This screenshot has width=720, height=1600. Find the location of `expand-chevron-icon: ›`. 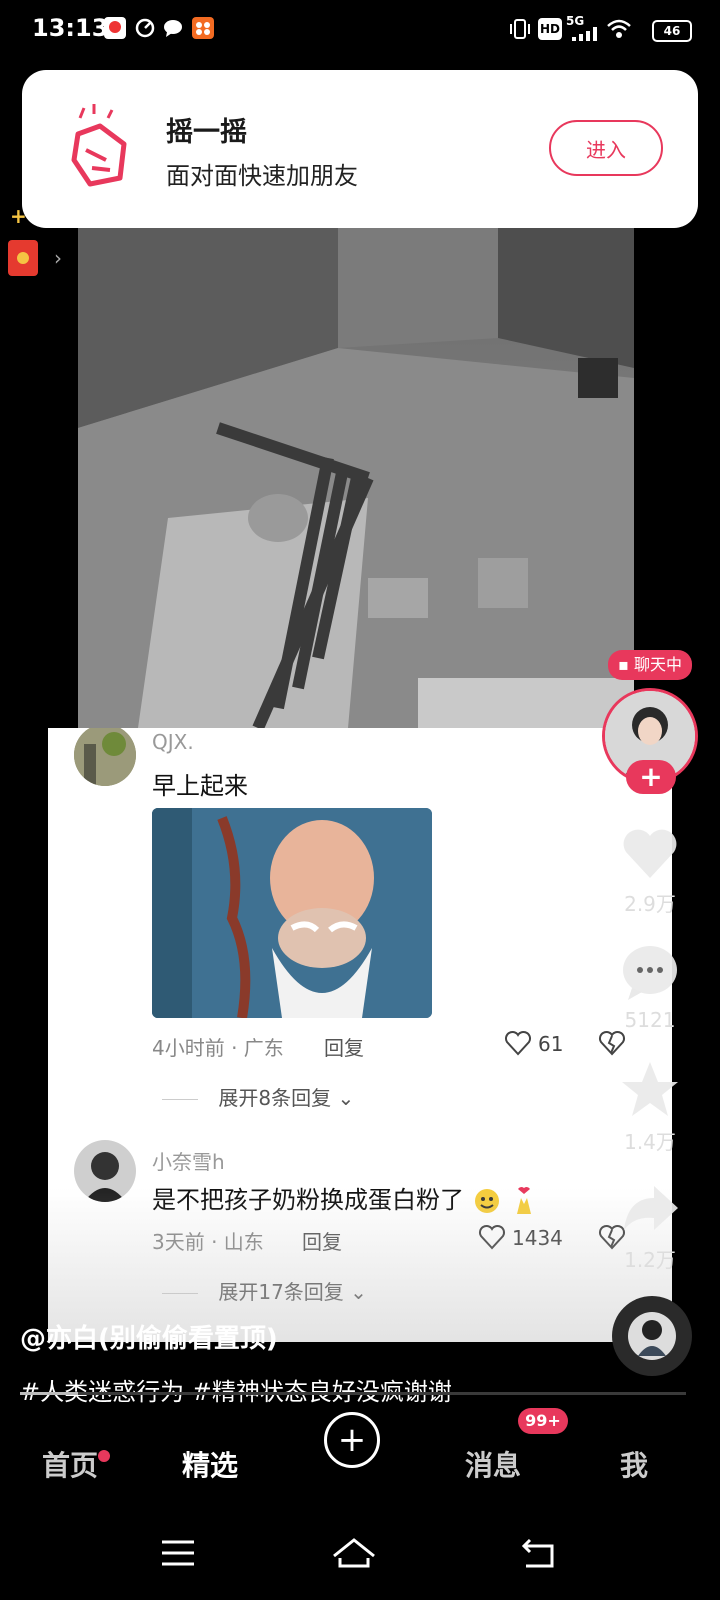

expand-chevron-icon: › is located at coordinates (58, 258).